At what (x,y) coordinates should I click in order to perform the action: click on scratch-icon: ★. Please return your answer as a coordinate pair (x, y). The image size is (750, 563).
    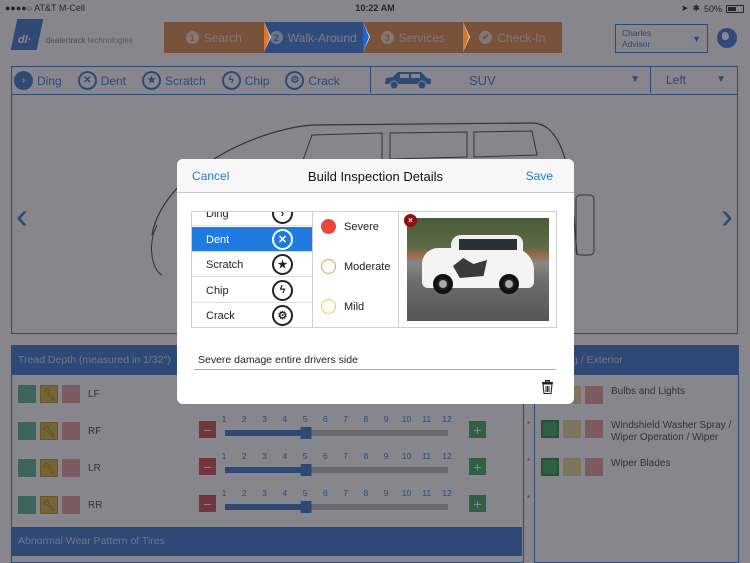
    Looking at the image, I should click on (282, 264).